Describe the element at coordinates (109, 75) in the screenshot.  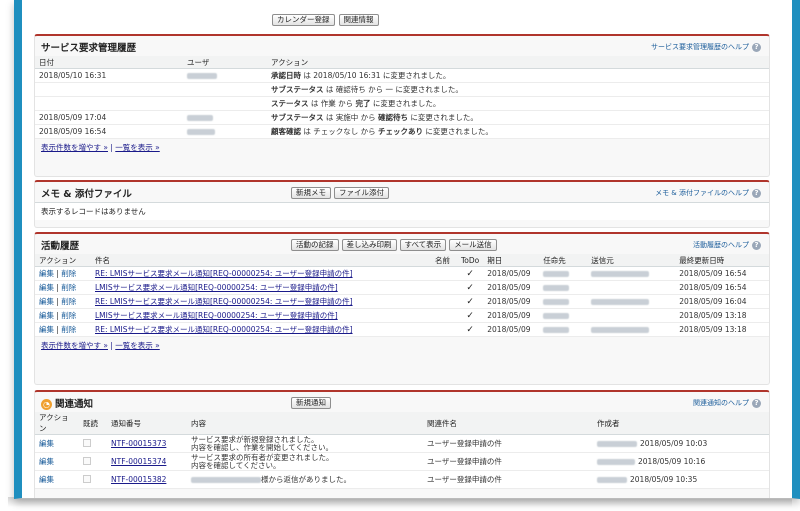
I see `history-date: 2018/05/10 16:31` at that location.